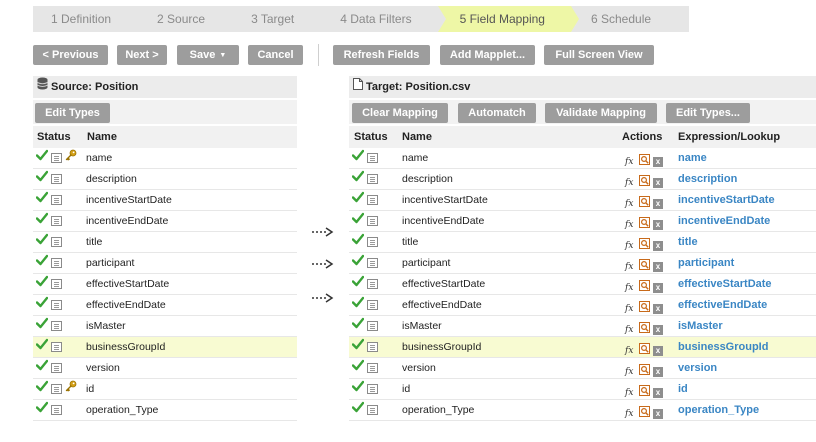  What do you see at coordinates (725, 284) in the screenshot?
I see `expression-link: effectiveStartDate` at bounding box center [725, 284].